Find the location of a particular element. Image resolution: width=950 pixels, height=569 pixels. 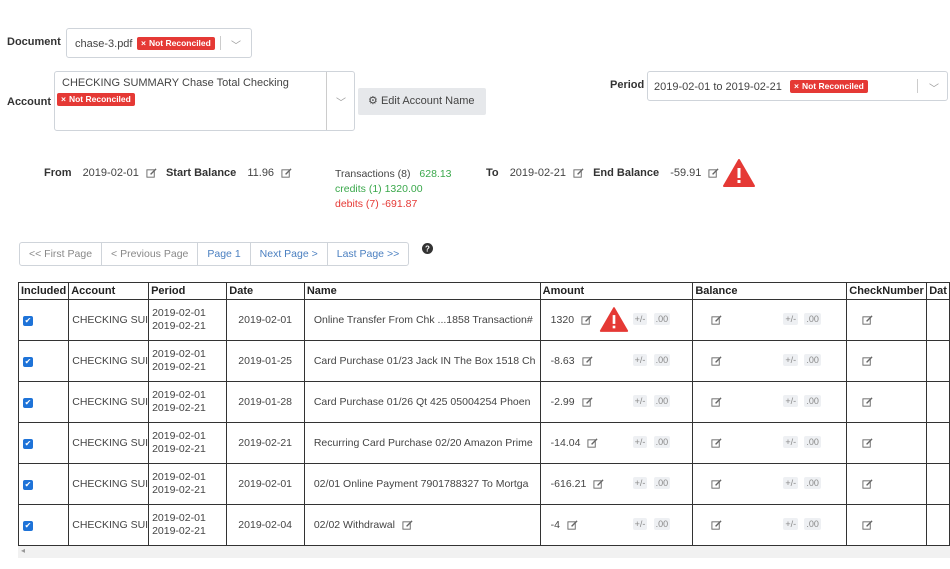

header-checknumber: CheckNumber is located at coordinates (887, 291).